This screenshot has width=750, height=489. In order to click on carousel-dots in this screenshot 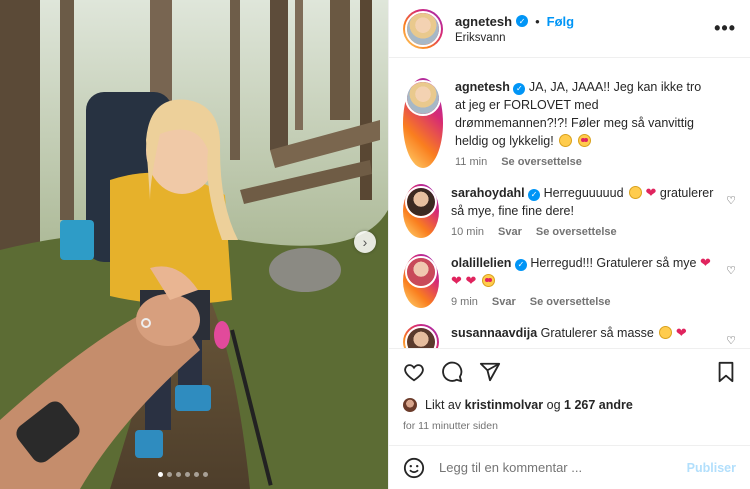, I will do `click(183, 474)`.